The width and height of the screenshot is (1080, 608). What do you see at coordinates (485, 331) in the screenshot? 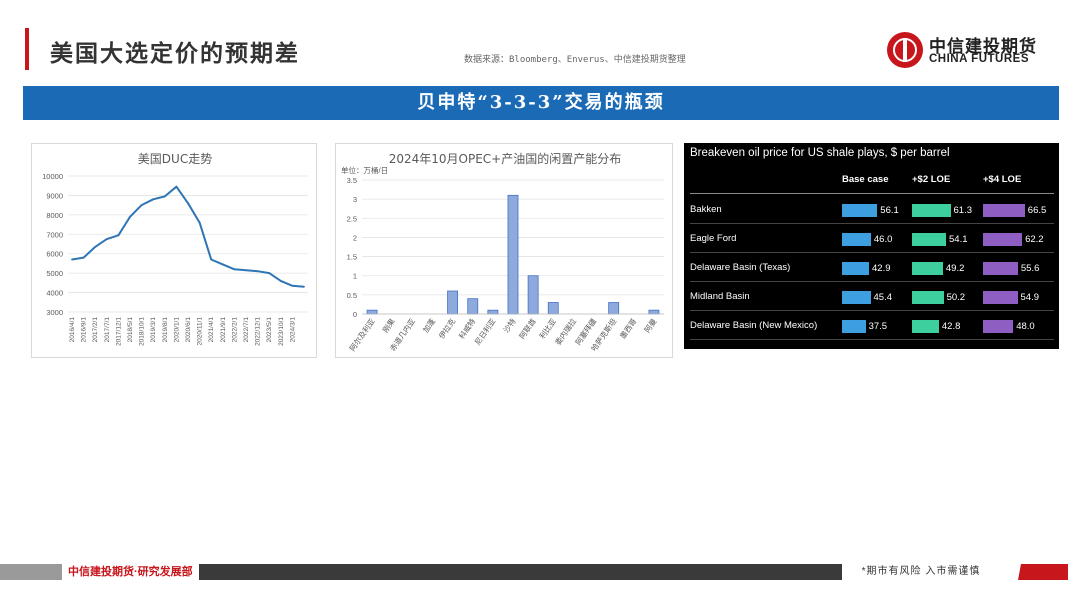
I see `x-tick-label: 尼日利亚` at bounding box center [485, 331].